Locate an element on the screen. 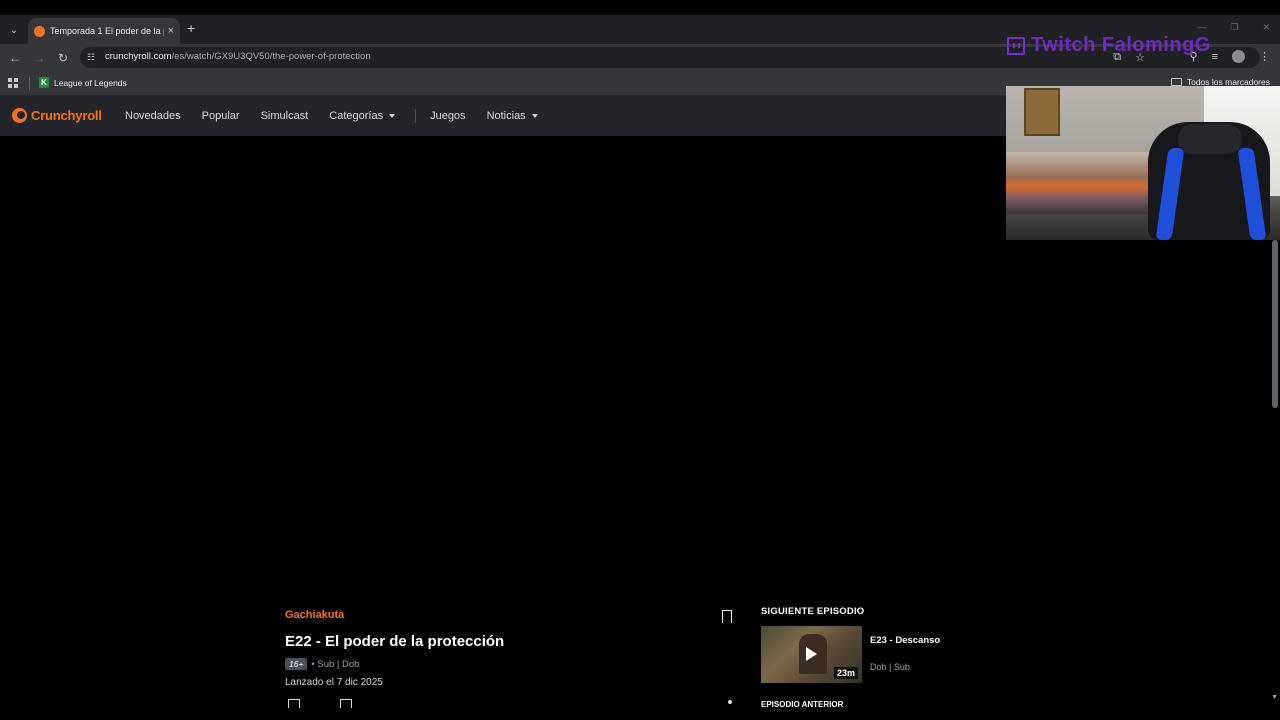 The width and height of the screenshot is (1280, 720). url-host: crunchyroll.com is located at coordinates (138, 56).